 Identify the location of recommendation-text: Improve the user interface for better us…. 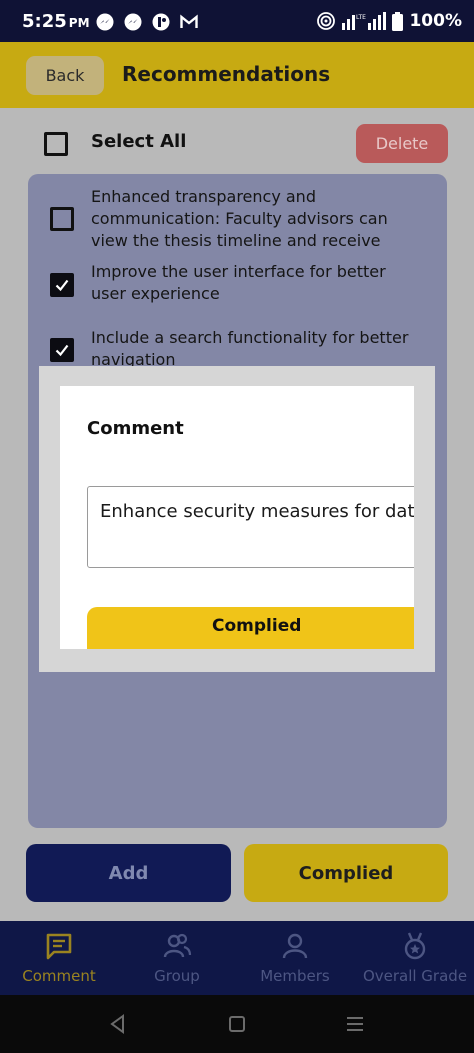
(238, 282).